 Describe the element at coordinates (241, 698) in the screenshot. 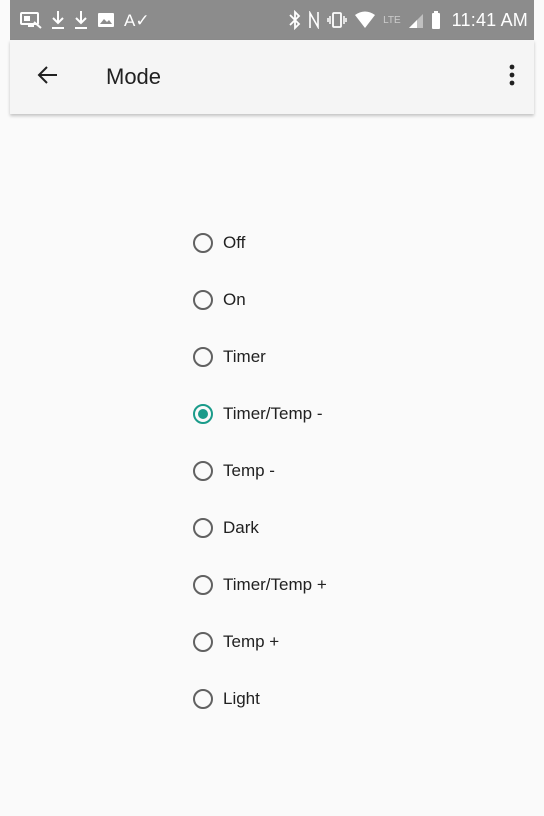

I see `radio-label: Light` at that location.